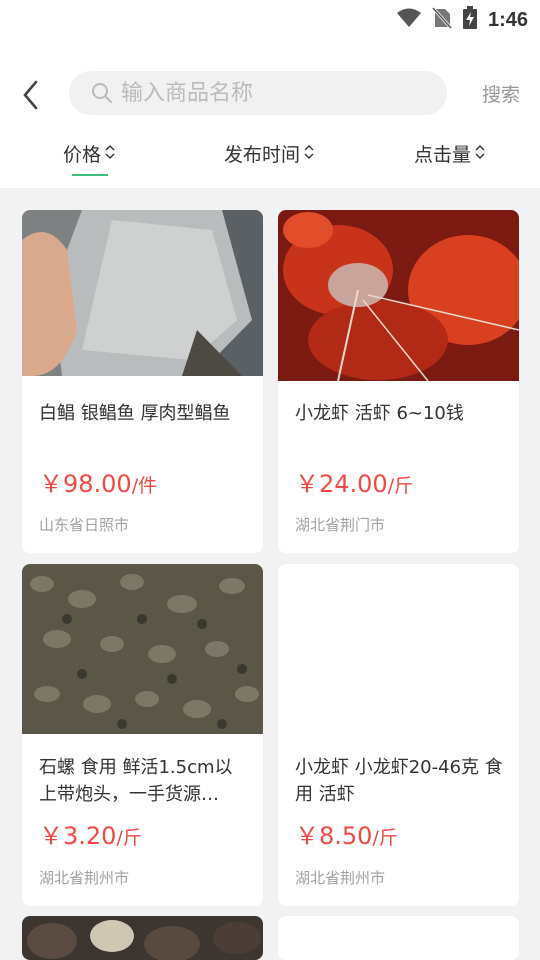  I want to click on product-price: ￥98.00/件, so click(98, 481).